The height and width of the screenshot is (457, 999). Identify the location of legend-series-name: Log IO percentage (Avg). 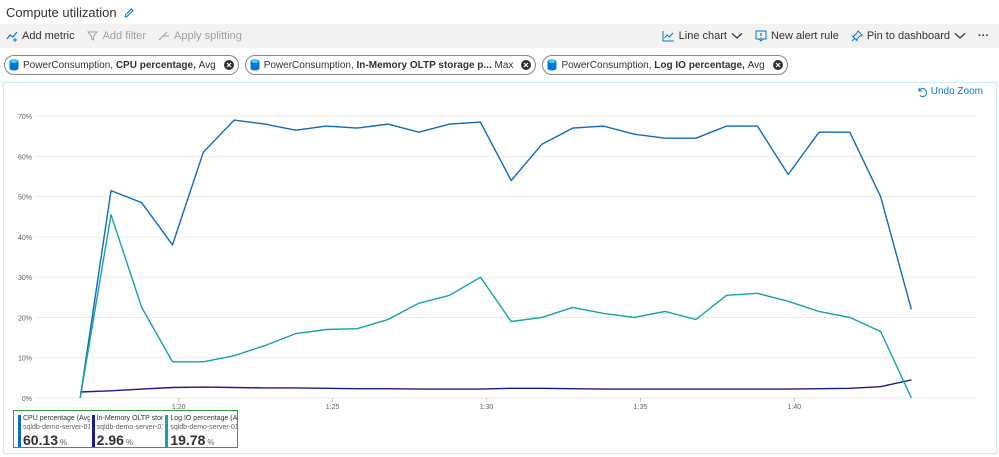
(204, 418).